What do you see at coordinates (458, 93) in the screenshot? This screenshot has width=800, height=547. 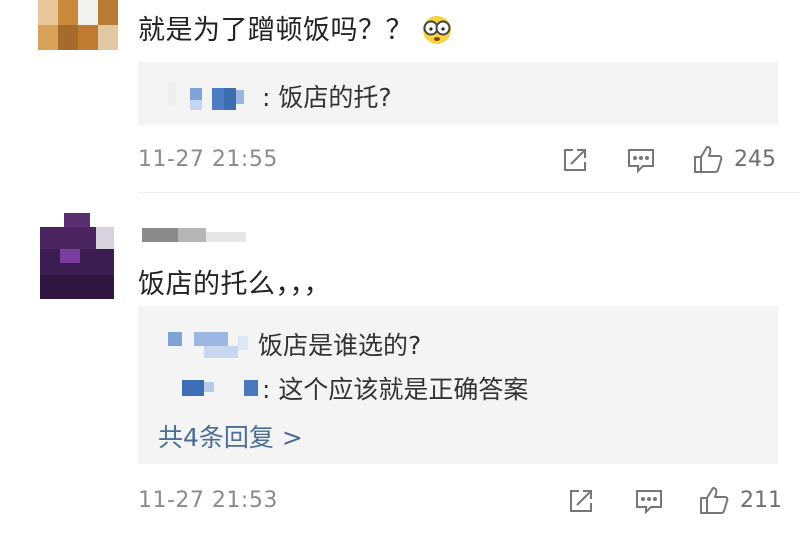 I see `reply-box: : 饭店的托?` at bounding box center [458, 93].